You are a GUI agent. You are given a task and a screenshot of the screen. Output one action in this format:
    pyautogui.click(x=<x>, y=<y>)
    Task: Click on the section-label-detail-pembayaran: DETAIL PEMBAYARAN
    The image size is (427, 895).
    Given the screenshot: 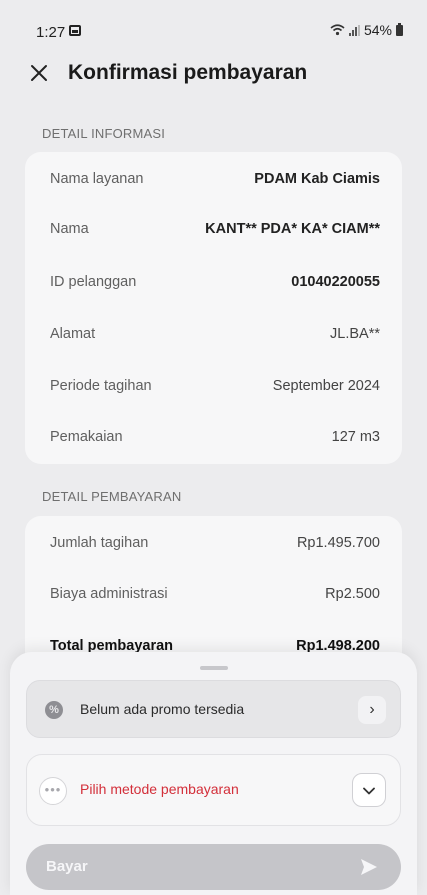 What is the action you would take?
    pyautogui.click(x=112, y=496)
    